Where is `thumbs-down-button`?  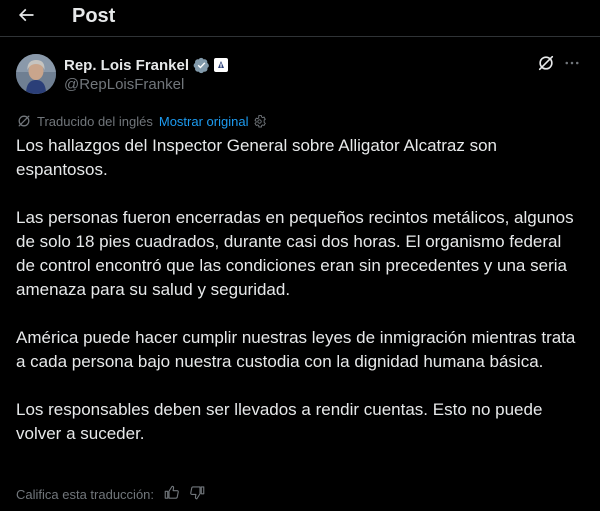 thumbs-down-button is located at coordinates (197, 494).